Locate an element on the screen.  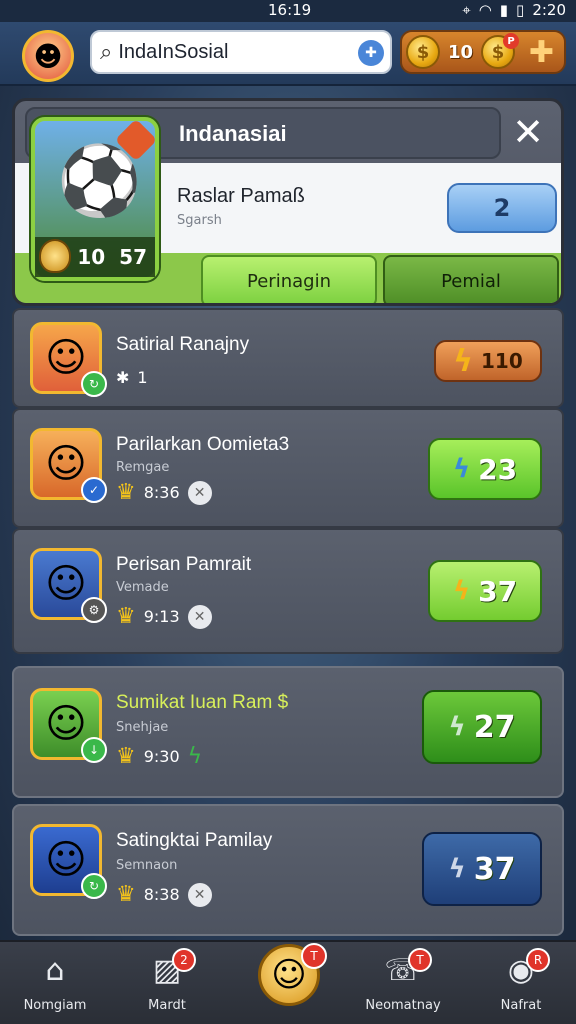
settings-icon: ⚙ is located at coordinates (94, 610).